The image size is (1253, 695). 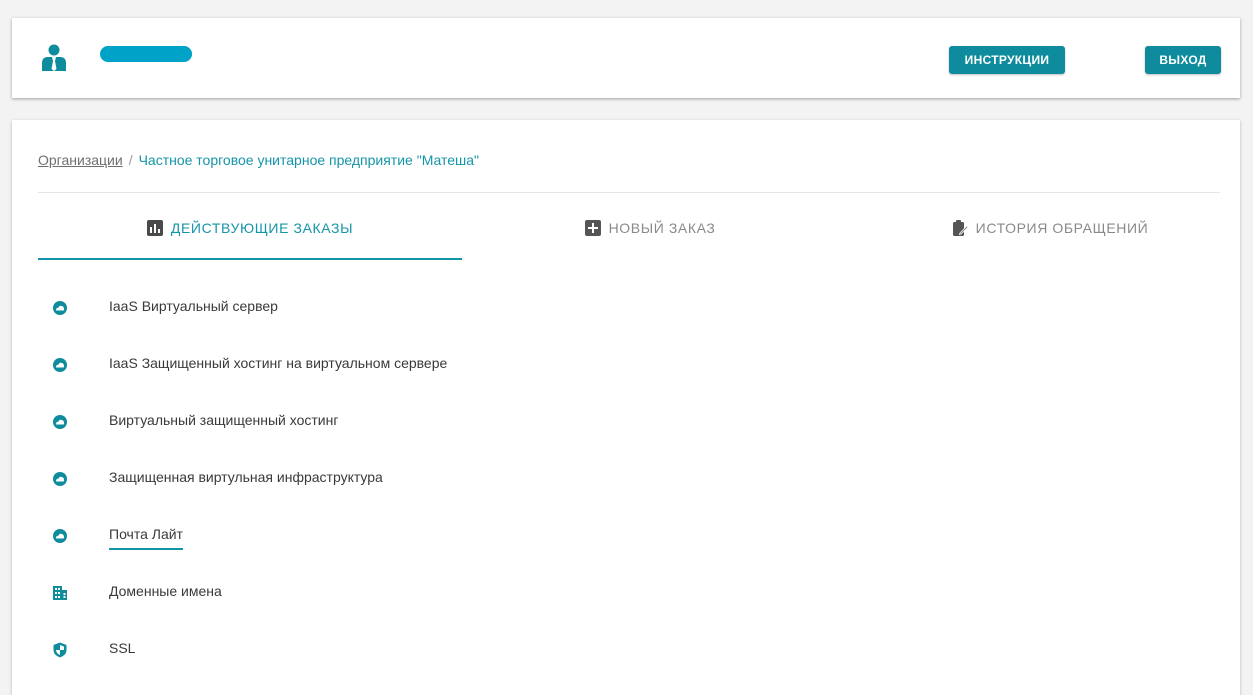 What do you see at coordinates (246, 477) in the screenshot?
I see `list-item-label: Защищенная виртульная инфраструктура` at bounding box center [246, 477].